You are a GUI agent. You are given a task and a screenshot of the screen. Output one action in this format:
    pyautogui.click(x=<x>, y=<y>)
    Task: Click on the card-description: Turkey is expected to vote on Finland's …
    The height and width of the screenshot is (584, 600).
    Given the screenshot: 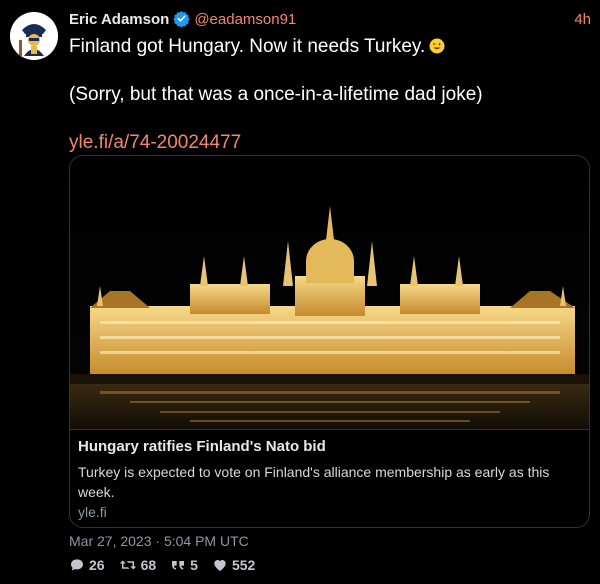 What is the action you would take?
    pyautogui.click(x=314, y=482)
    